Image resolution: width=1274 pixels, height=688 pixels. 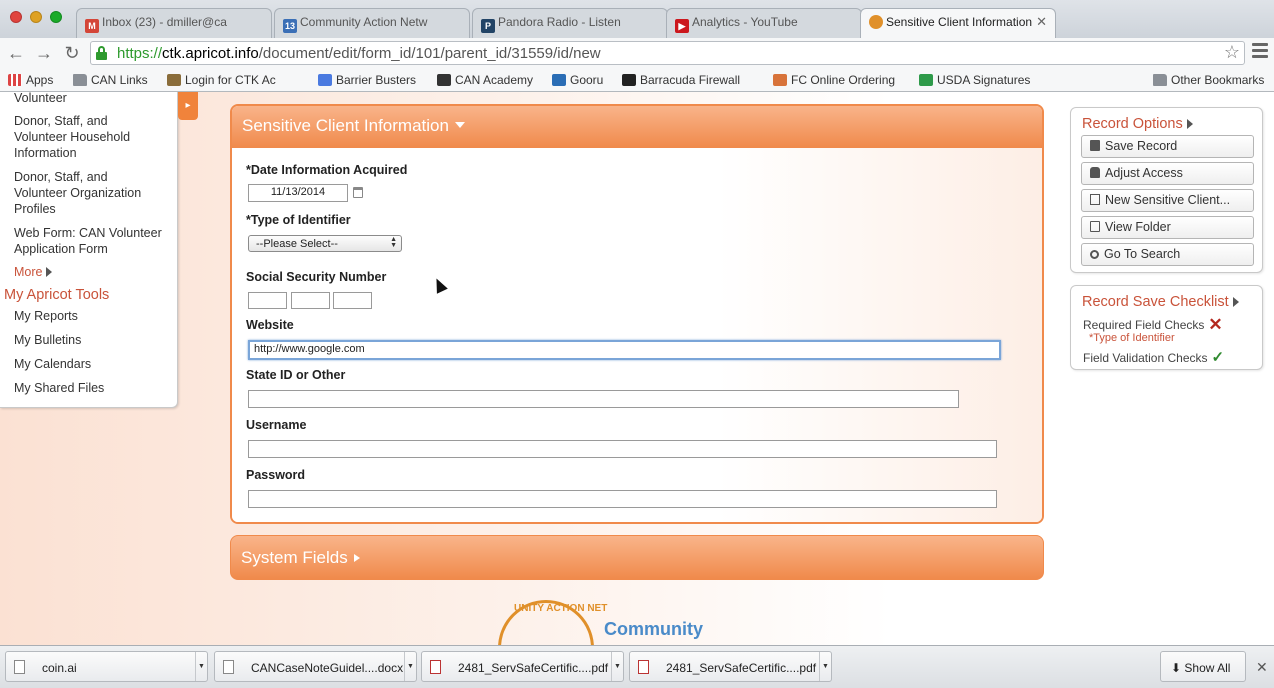 I want to click on bookmark-fc-online: FC Online Ordering, so click(x=834, y=80).